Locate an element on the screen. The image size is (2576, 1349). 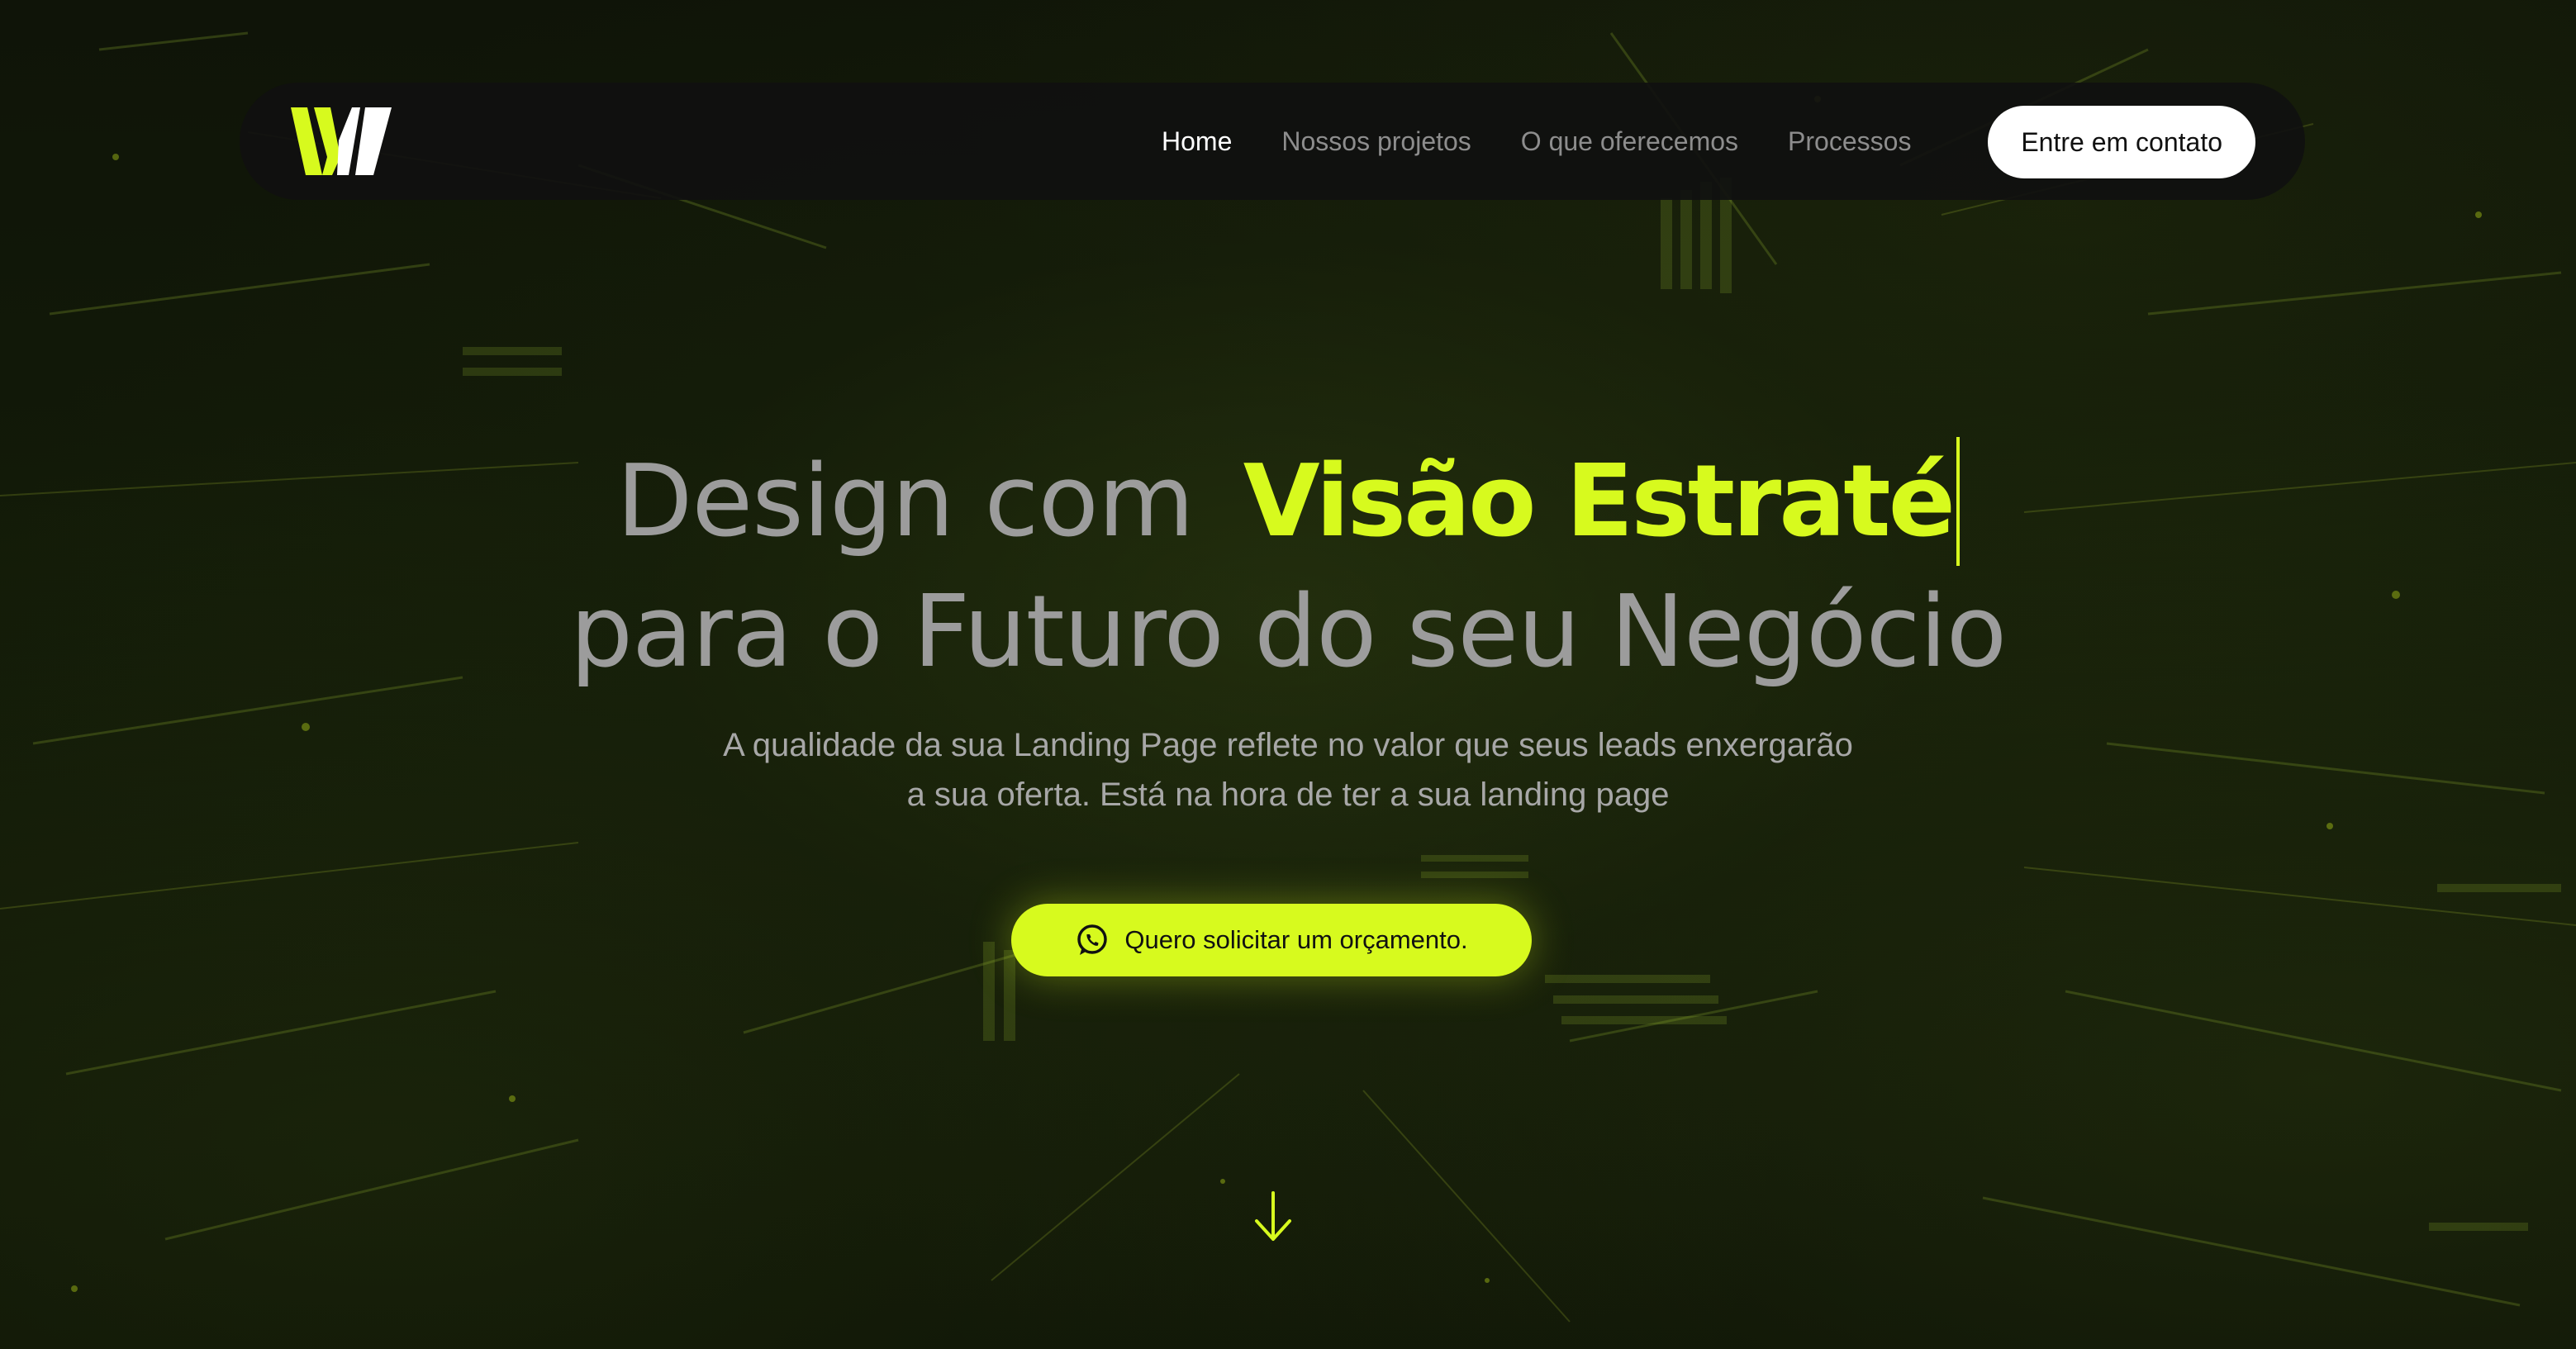
w-logo-icon is located at coordinates (341, 141).